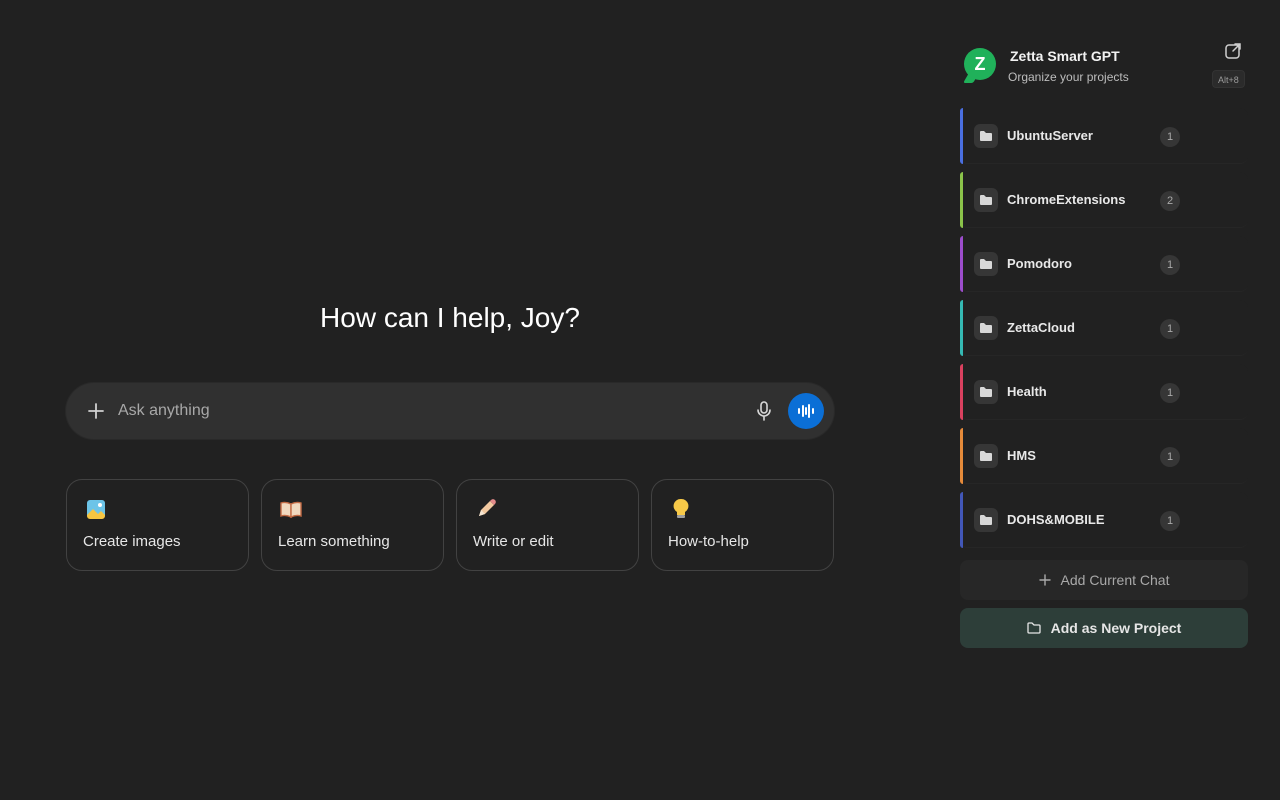  Describe the element at coordinates (1104, 392) in the screenshot. I see `project-item: Health 1` at that location.